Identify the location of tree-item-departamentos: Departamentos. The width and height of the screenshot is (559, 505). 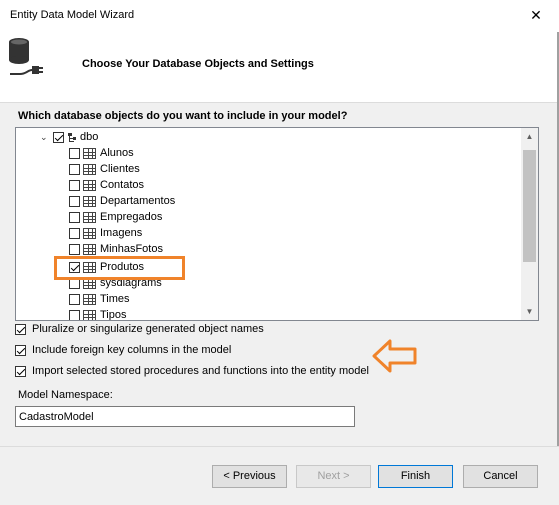
(122, 201).